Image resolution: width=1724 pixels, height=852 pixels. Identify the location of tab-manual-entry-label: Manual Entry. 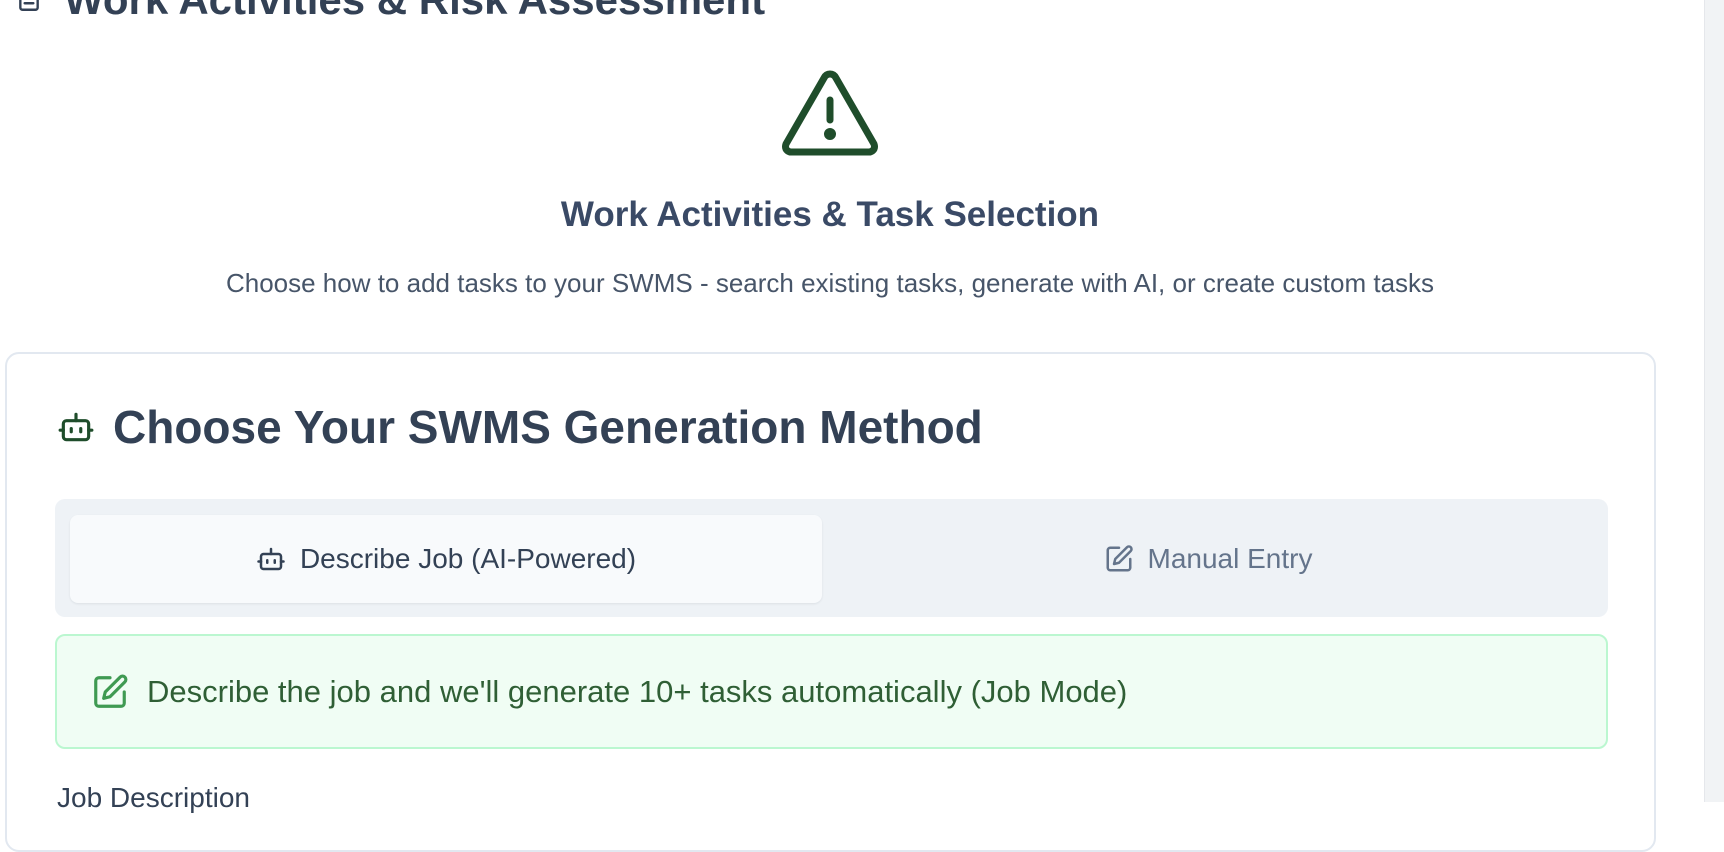
(1230, 558).